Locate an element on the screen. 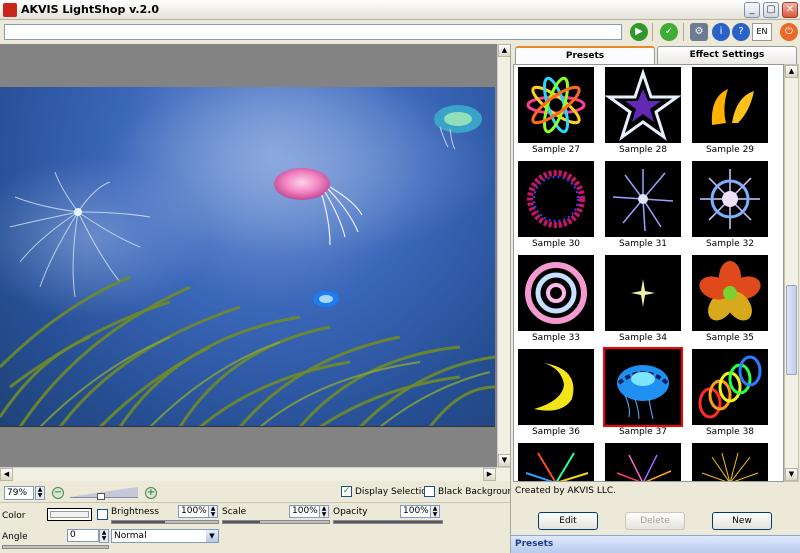  preview-horizontal-scrollbar: ◀ ▶ is located at coordinates (255, 474).